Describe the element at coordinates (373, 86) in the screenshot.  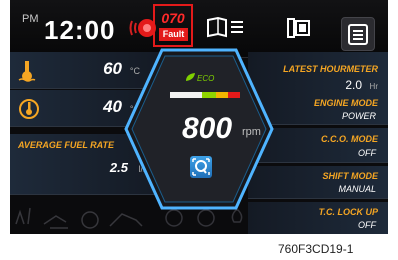
I see `hourmeter-unit: Hr` at that location.